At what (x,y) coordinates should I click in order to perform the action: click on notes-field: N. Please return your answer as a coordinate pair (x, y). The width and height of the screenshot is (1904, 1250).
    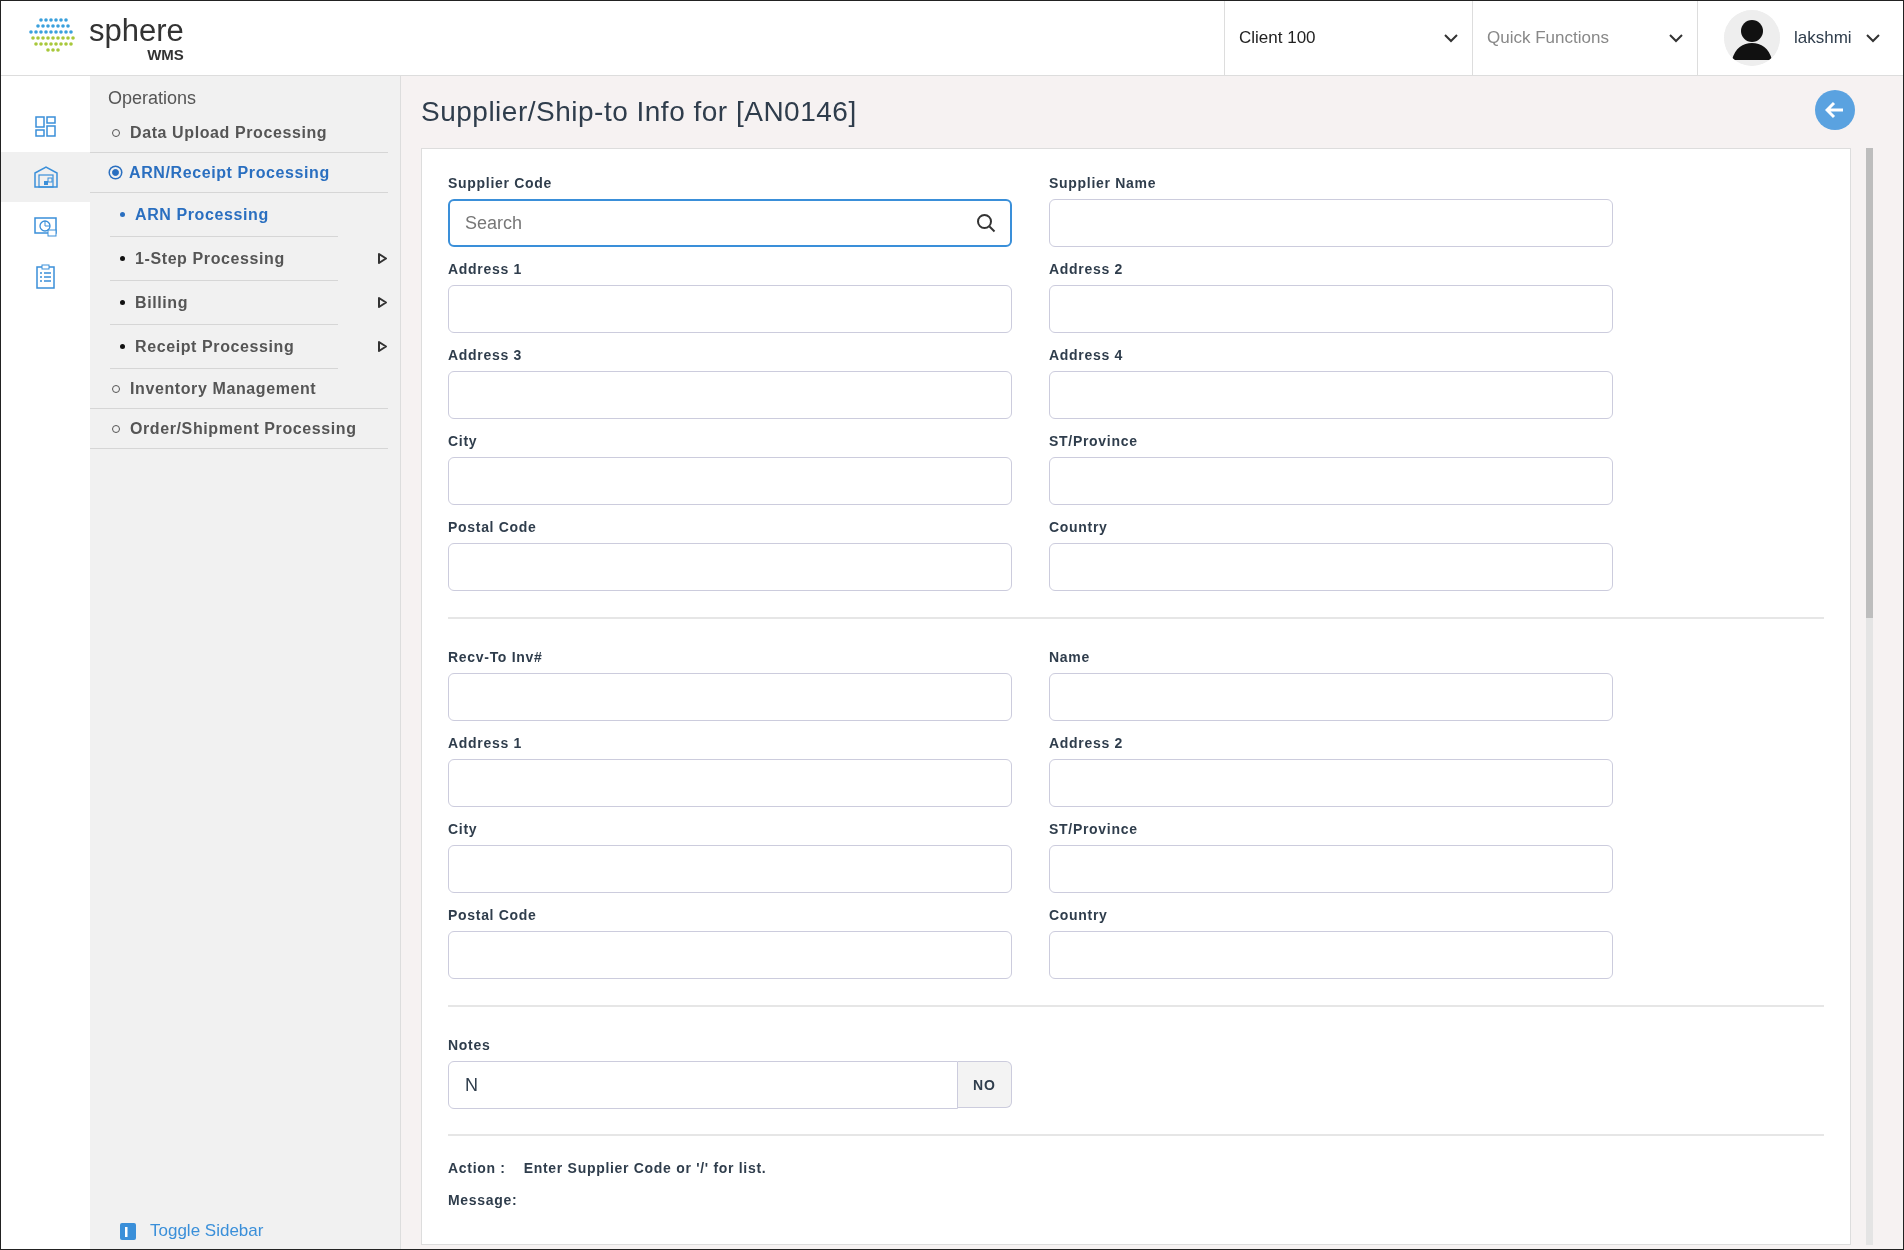
    Looking at the image, I should click on (703, 1085).